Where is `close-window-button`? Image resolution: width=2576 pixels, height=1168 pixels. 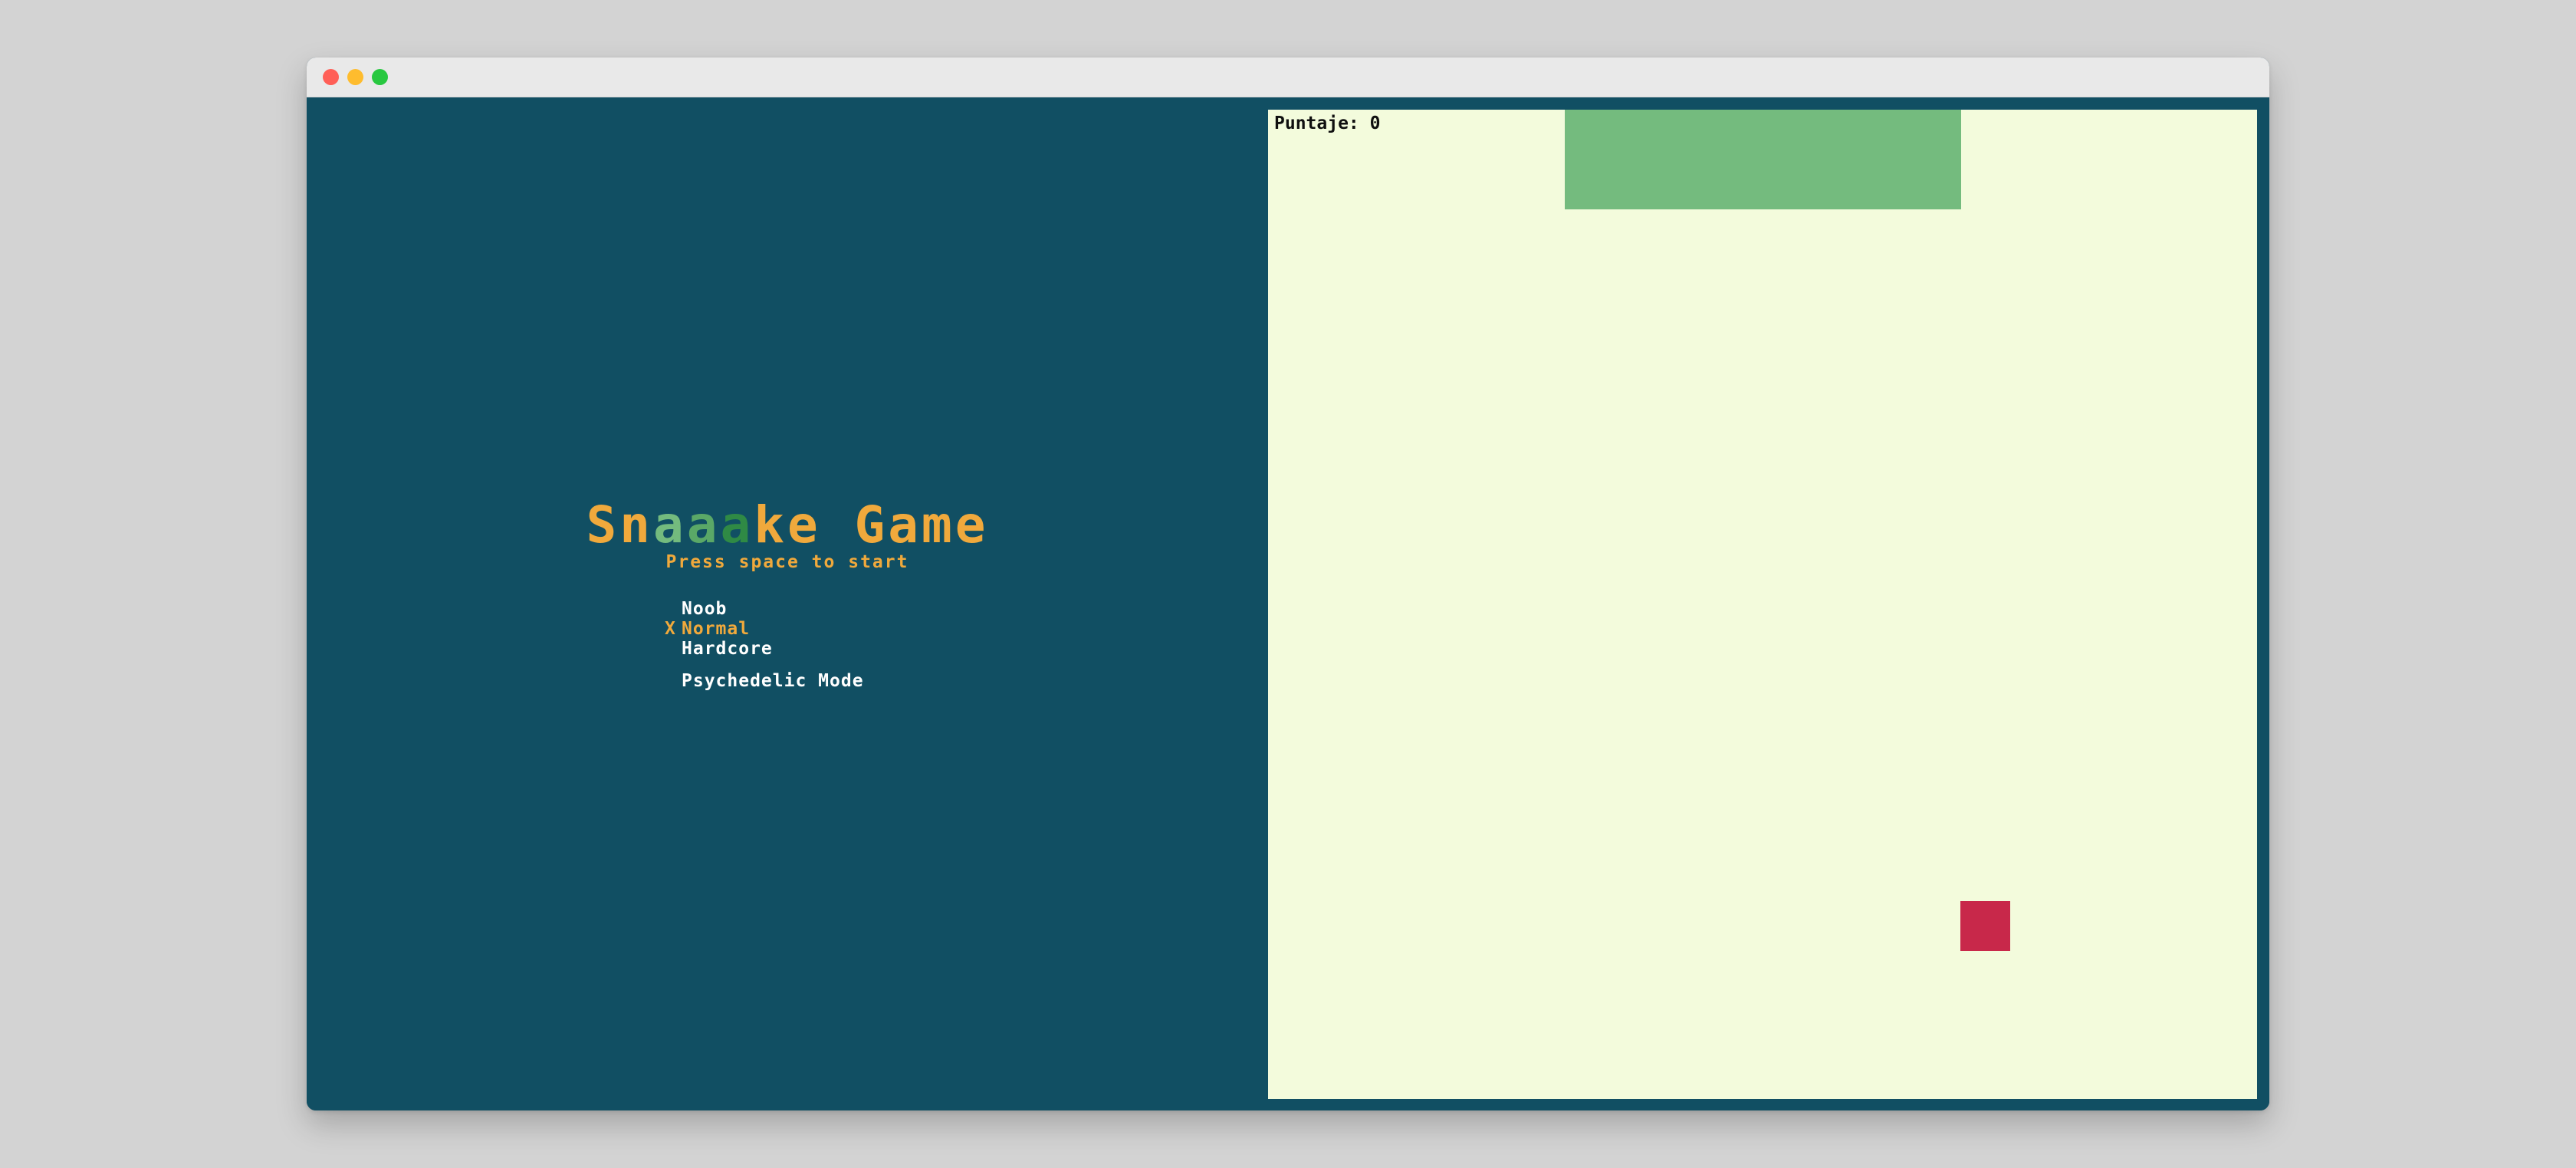
close-window-button is located at coordinates (331, 77).